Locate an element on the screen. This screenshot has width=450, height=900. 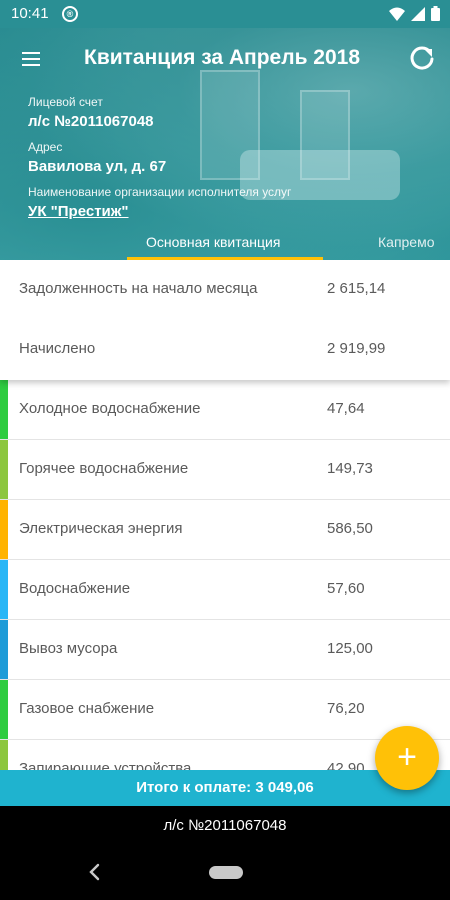
account-label: Лицевой счет is located at coordinates (65, 102).